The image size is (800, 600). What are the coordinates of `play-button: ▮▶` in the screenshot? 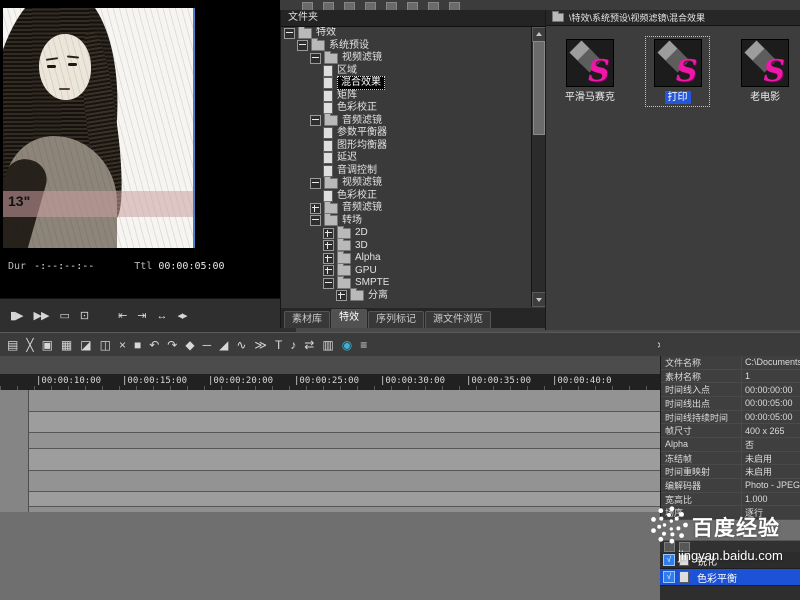 It's located at (16, 316).